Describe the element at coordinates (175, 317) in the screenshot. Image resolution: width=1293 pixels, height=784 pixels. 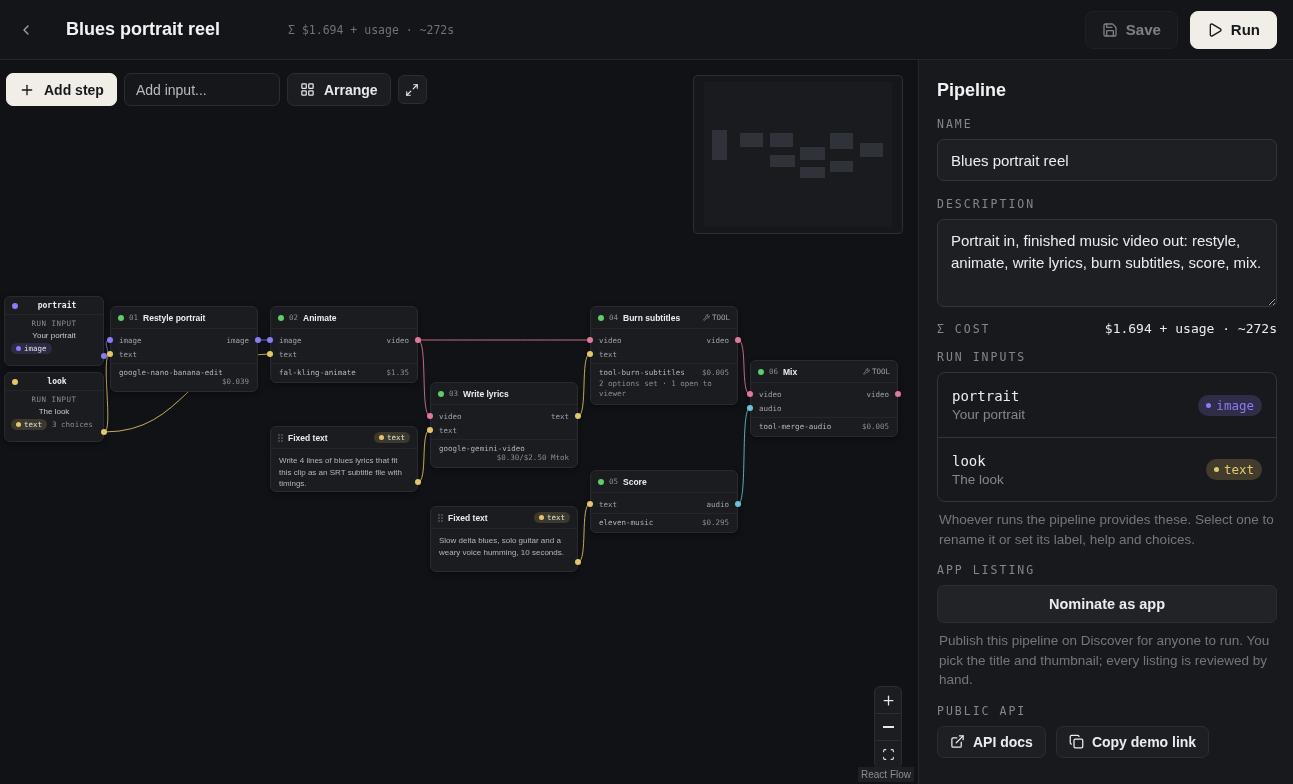
I see `node-title: Restyle portrait` at that location.